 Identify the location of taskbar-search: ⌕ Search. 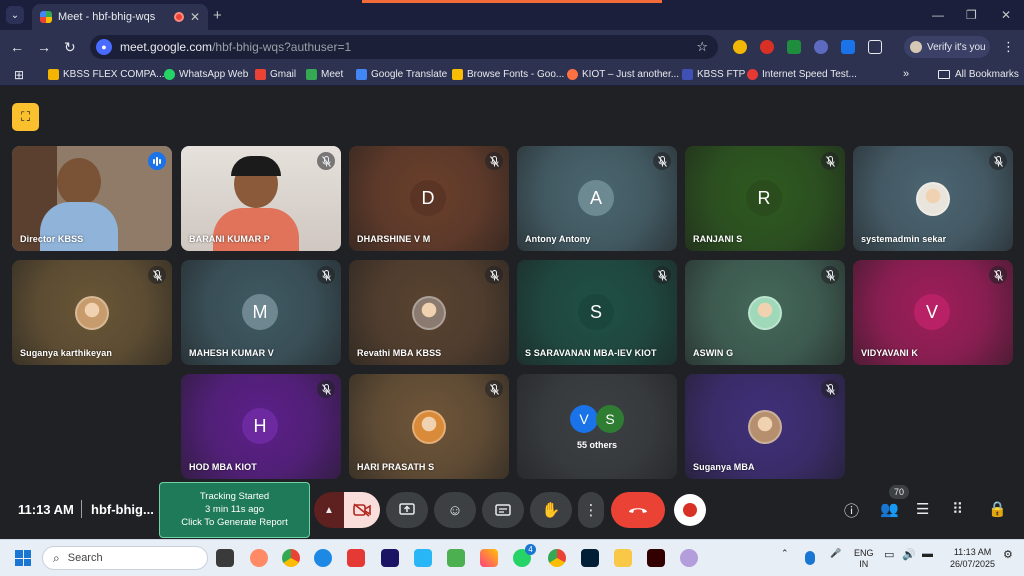
(125, 558).